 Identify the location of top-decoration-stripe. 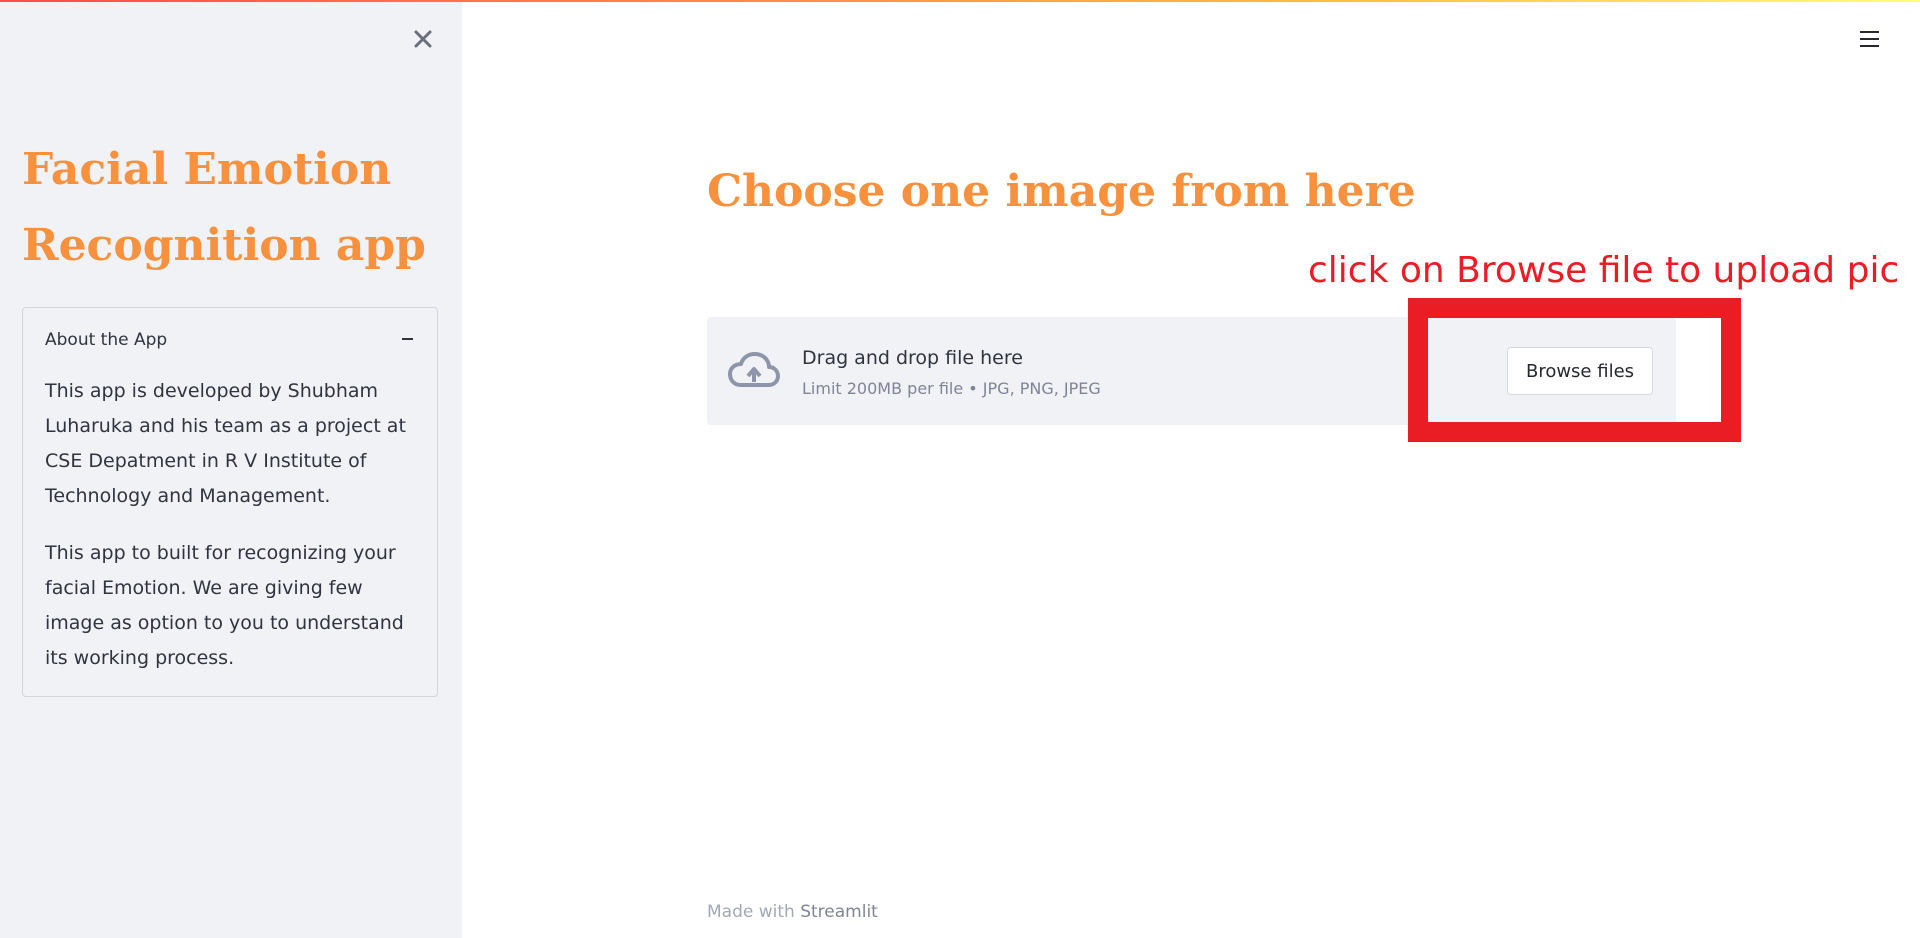
(960, 1).